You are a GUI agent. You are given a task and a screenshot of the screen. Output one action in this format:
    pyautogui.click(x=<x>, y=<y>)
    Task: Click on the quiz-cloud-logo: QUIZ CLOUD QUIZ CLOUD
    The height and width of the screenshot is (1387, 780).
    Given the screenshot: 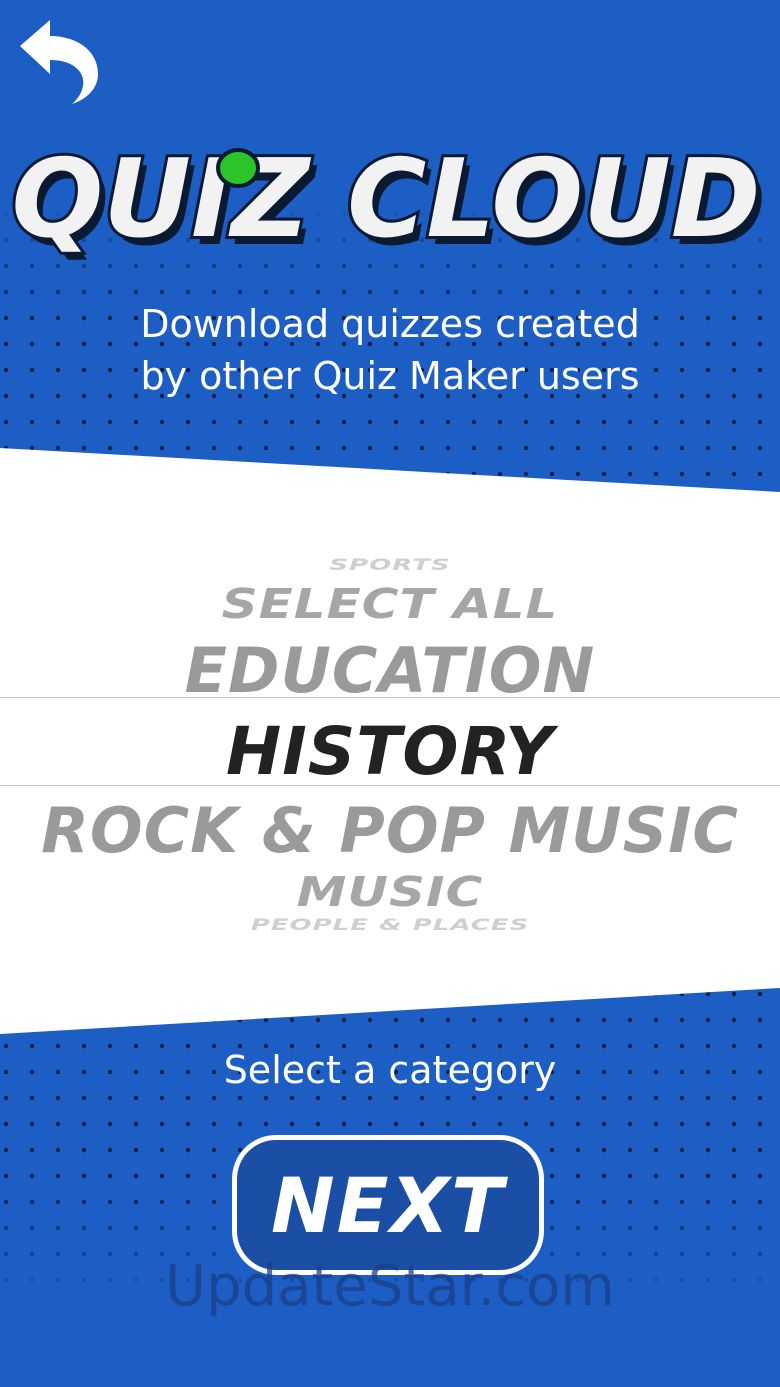 What is the action you would take?
    pyautogui.click(x=388, y=201)
    